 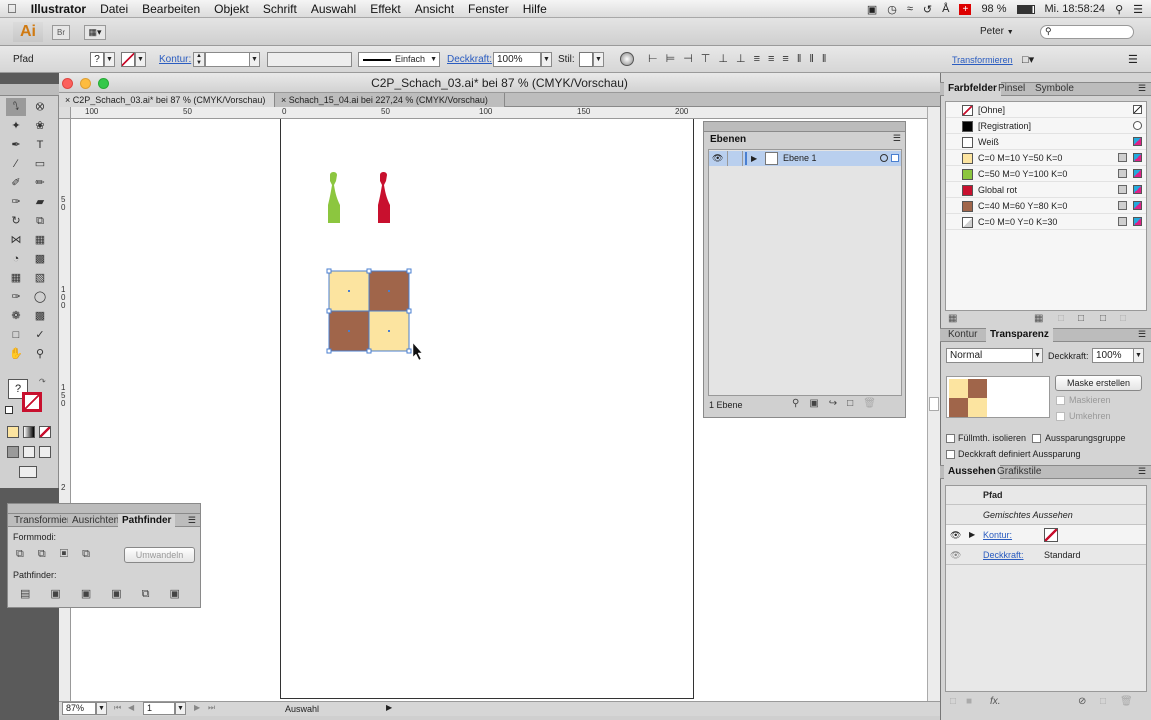 I want to click on draw-behind-icon, so click(x=29, y=452).